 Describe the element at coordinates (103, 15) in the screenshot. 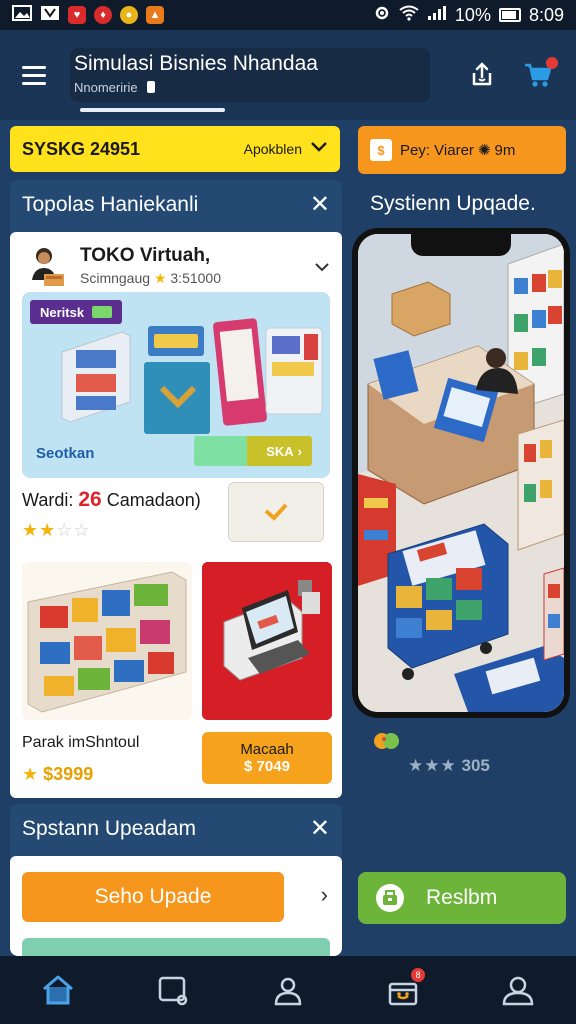

I see `red-app-icon: ♦` at that location.